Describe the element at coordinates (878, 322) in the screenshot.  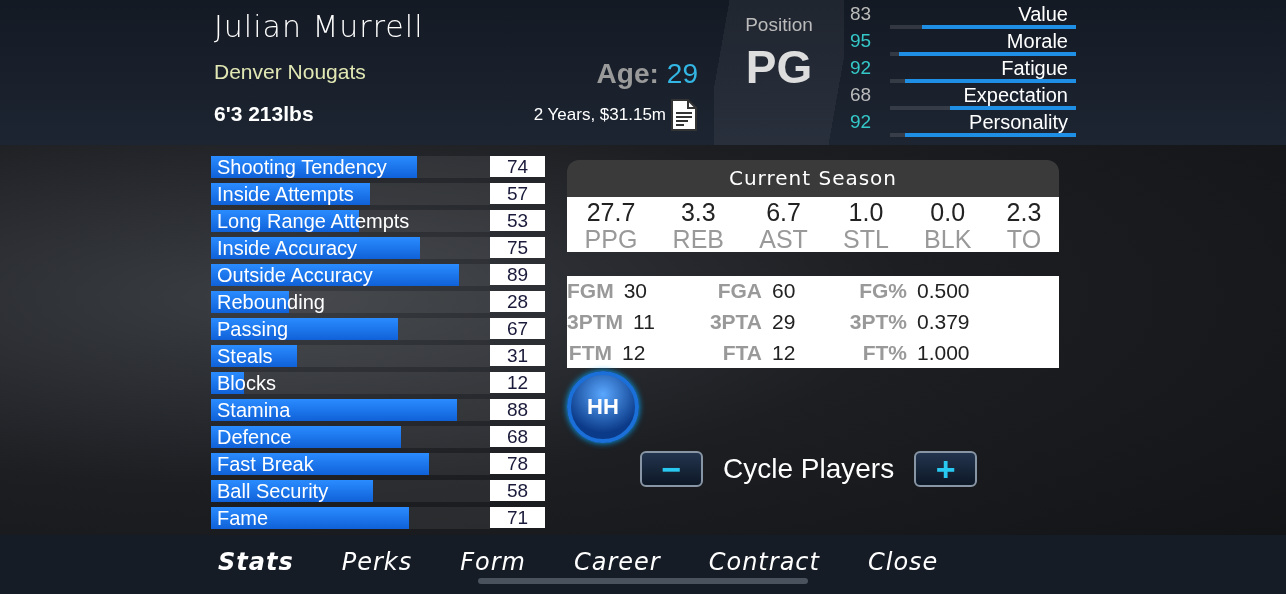
I see `shooting-label: 3PT%` at that location.